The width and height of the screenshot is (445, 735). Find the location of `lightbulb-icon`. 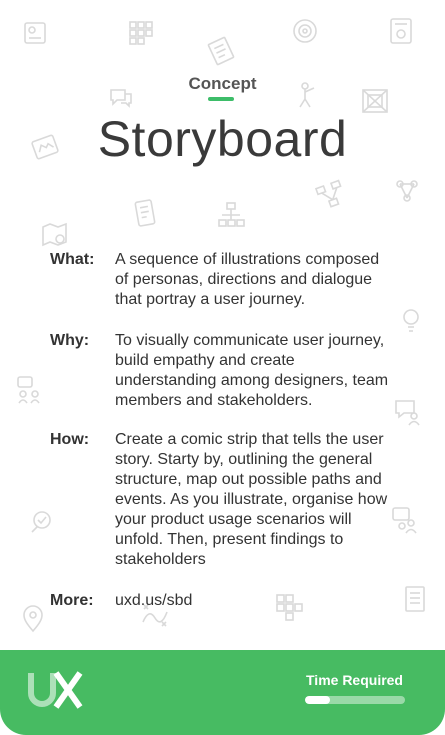

lightbulb-icon is located at coordinates (41, 523).